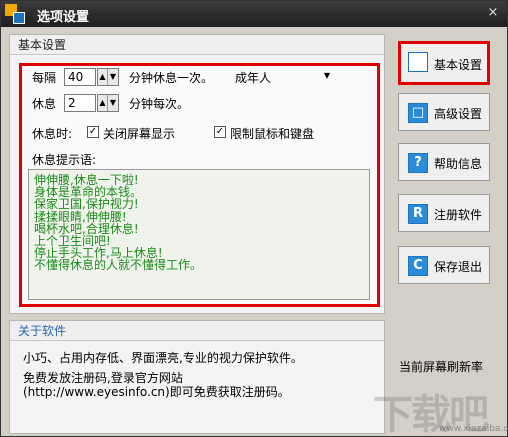 The height and width of the screenshot is (437, 508). I want to click on title-bar: 选项设置 ×, so click(254, 14).